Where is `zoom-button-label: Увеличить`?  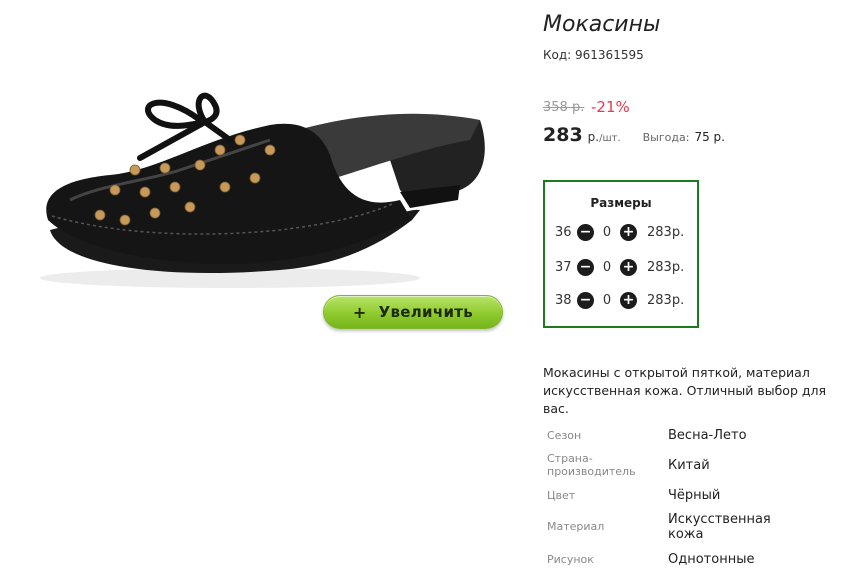 zoom-button-label: Увеличить is located at coordinates (426, 312).